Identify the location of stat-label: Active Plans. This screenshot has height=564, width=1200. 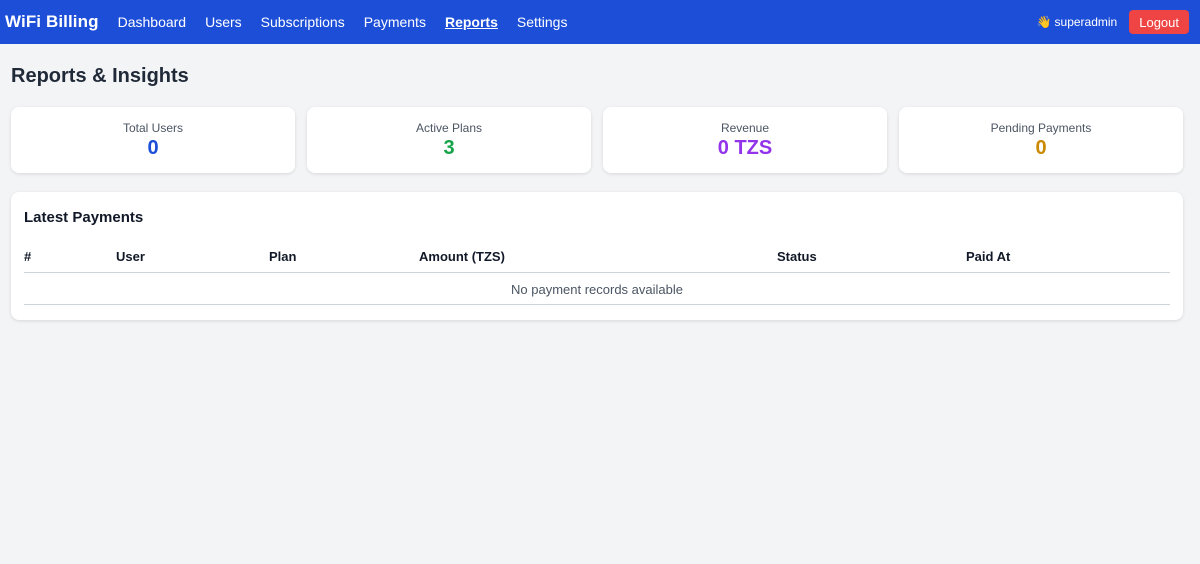
(449, 128).